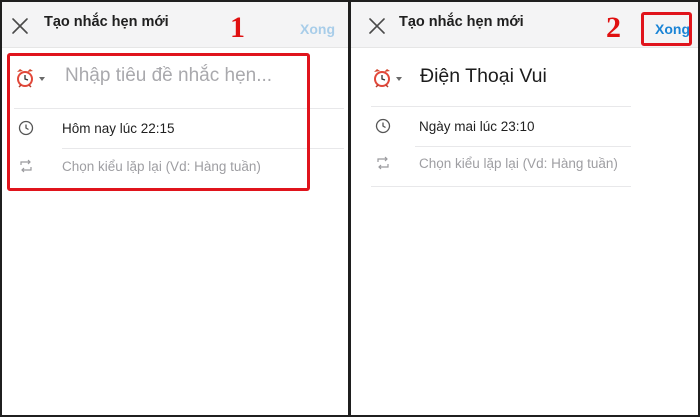 The image size is (700, 417). Describe the element at coordinates (477, 126) in the screenshot. I see `reminder-time-text: Ngày mai lúc 23:10` at that location.